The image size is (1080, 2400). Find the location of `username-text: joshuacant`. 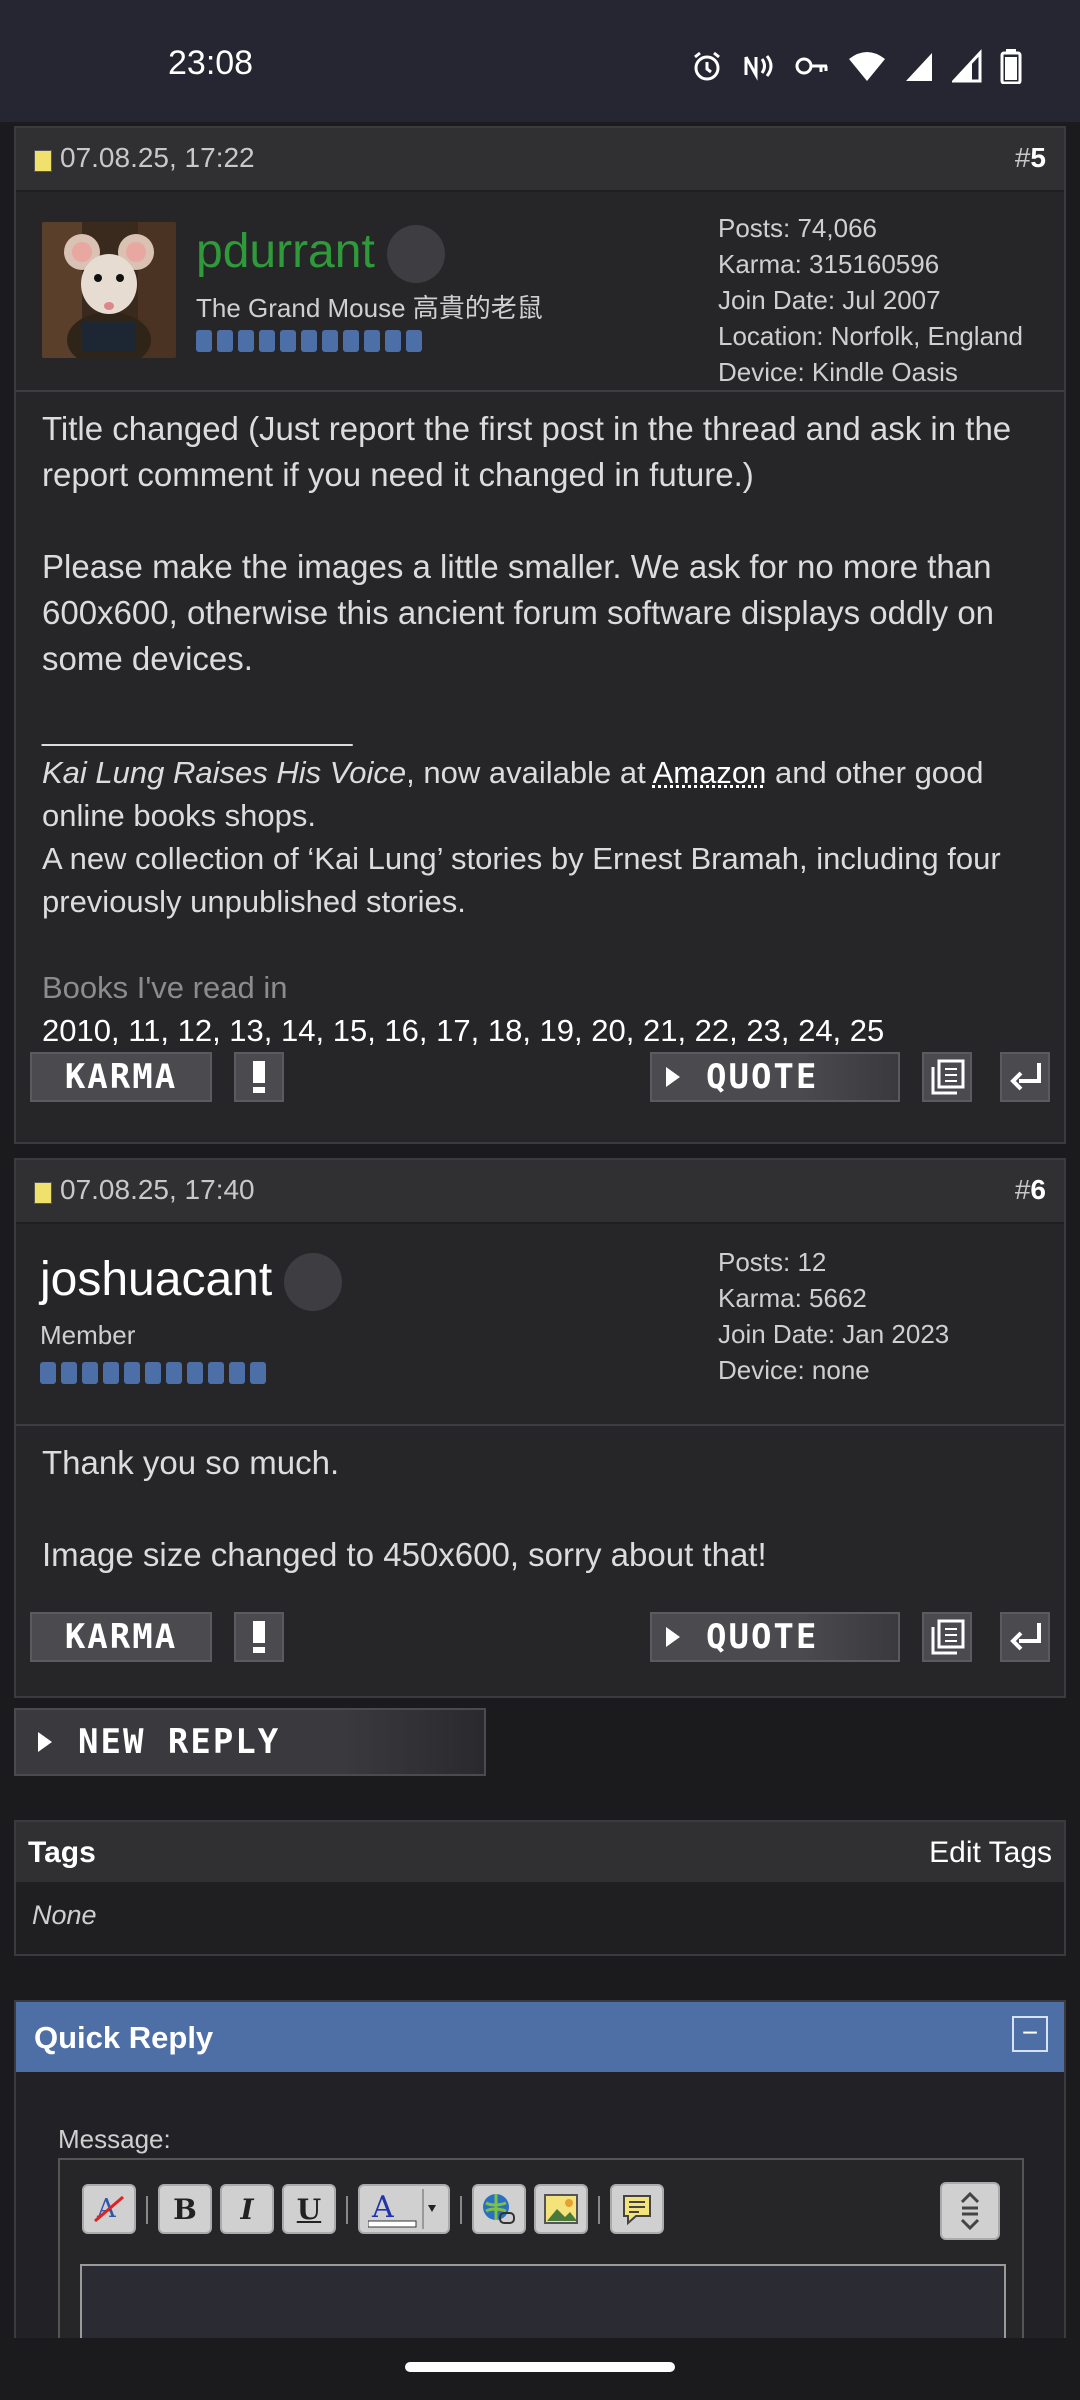

username-text: joshuacant is located at coordinates (156, 1279).